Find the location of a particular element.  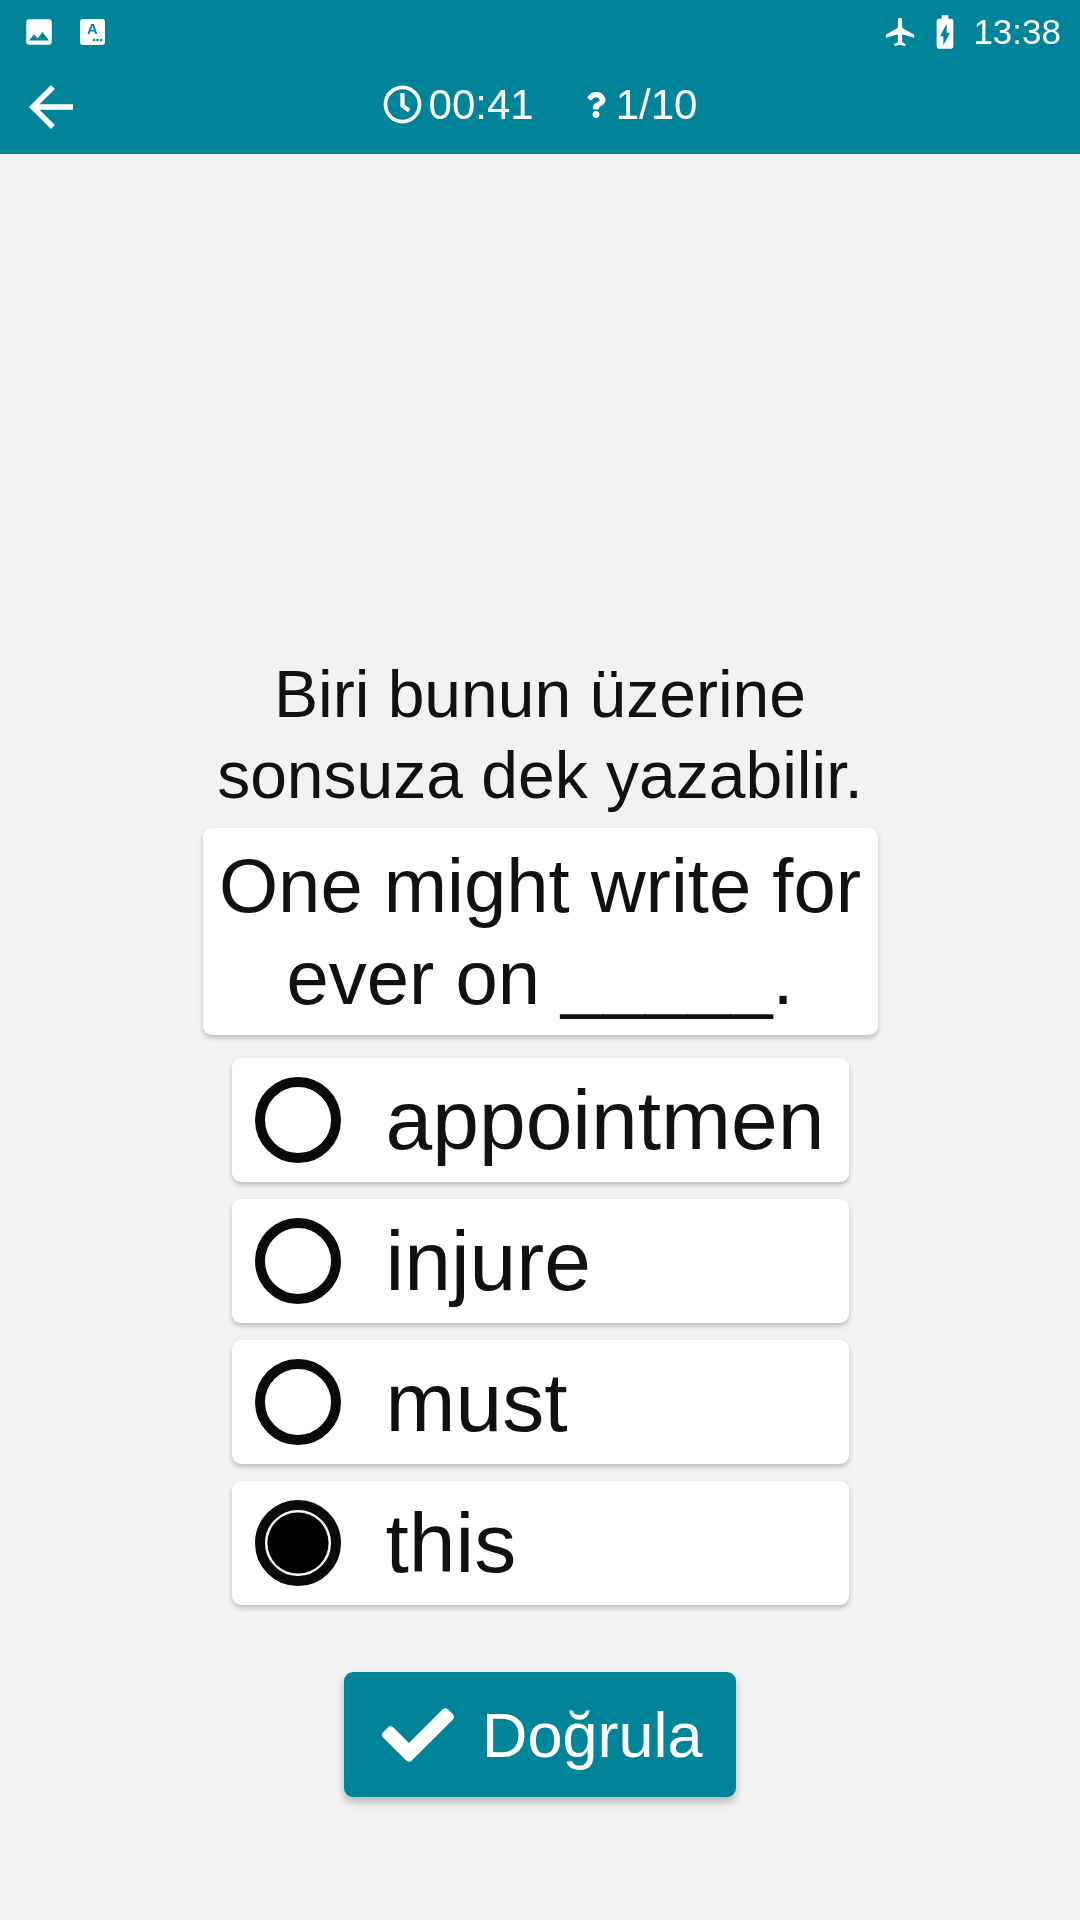

progress-text: 1/10 is located at coordinates (656, 104).